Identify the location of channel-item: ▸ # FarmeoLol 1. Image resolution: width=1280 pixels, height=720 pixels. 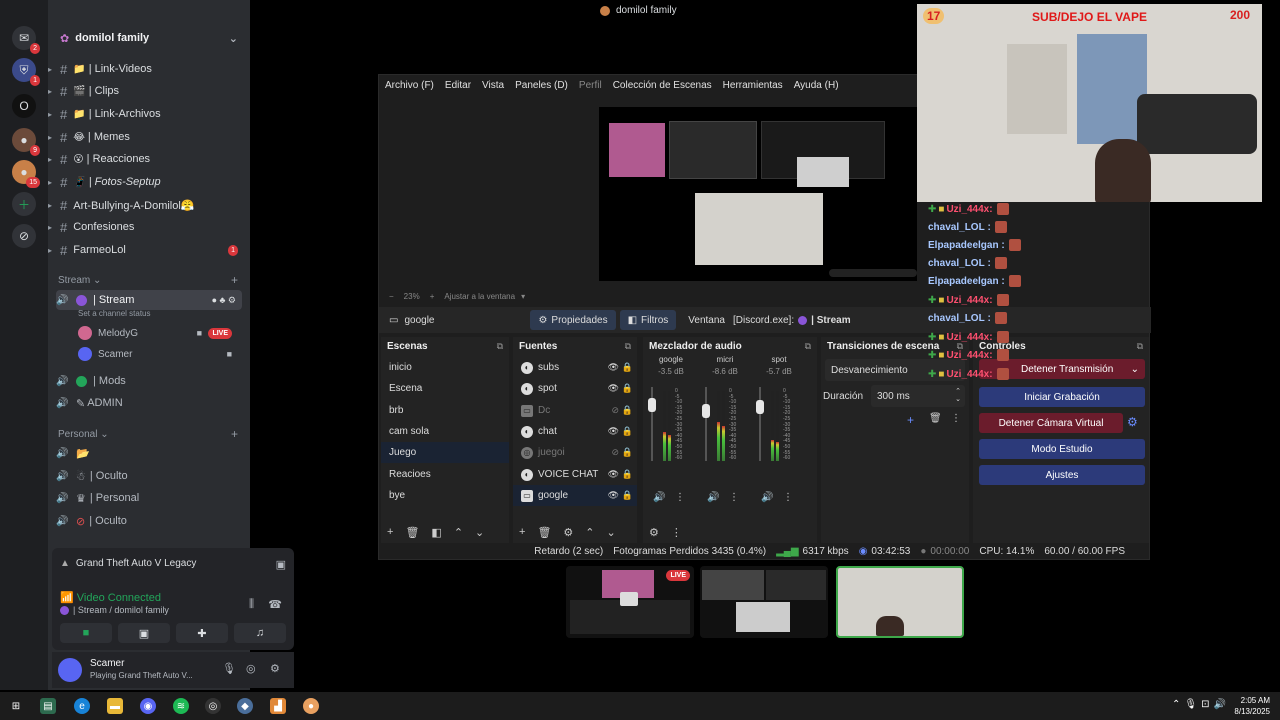
(149, 250).